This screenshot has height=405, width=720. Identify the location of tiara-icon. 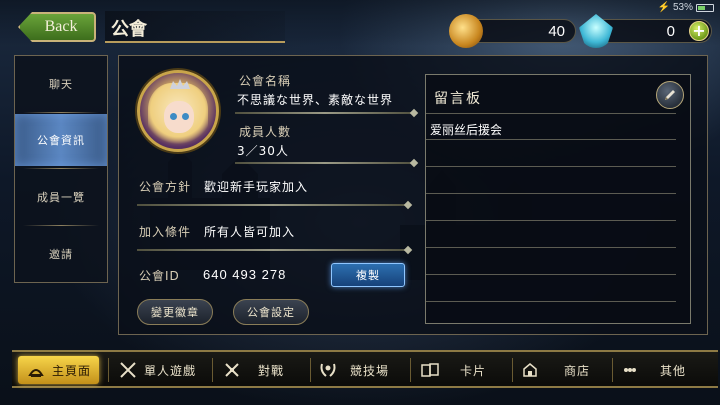
(180, 84).